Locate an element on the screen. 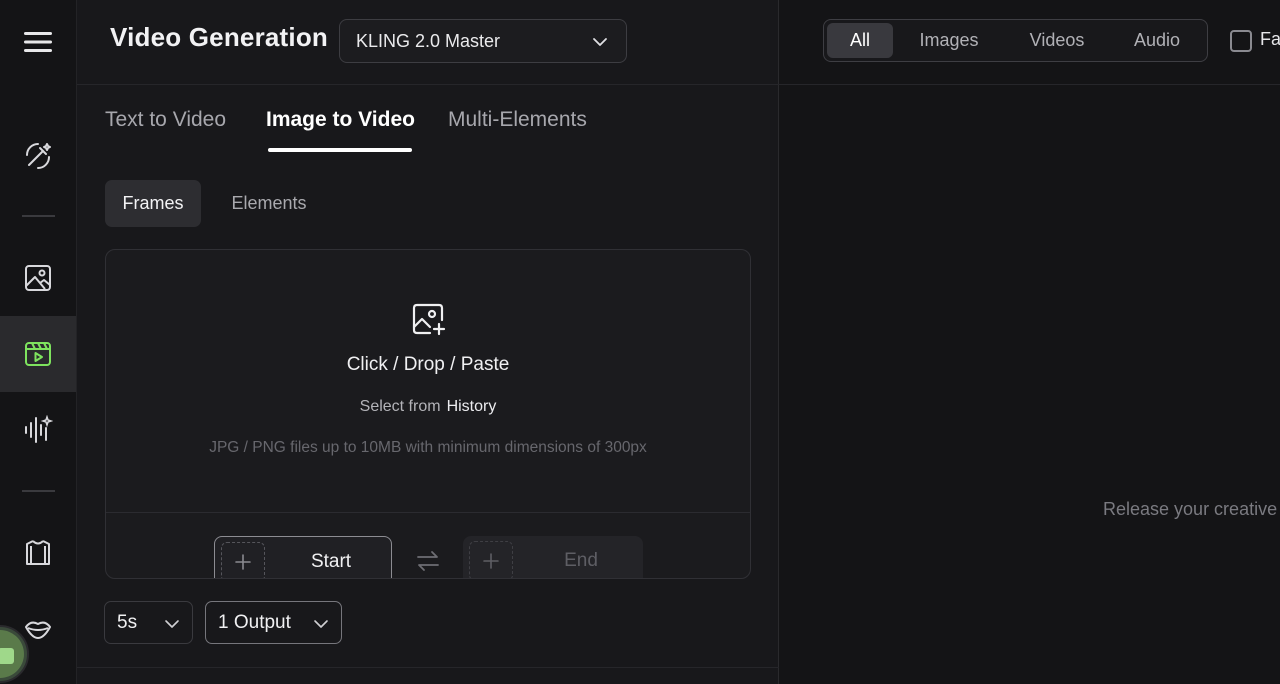  favorites-checkbox is located at coordinates (1241, 41).